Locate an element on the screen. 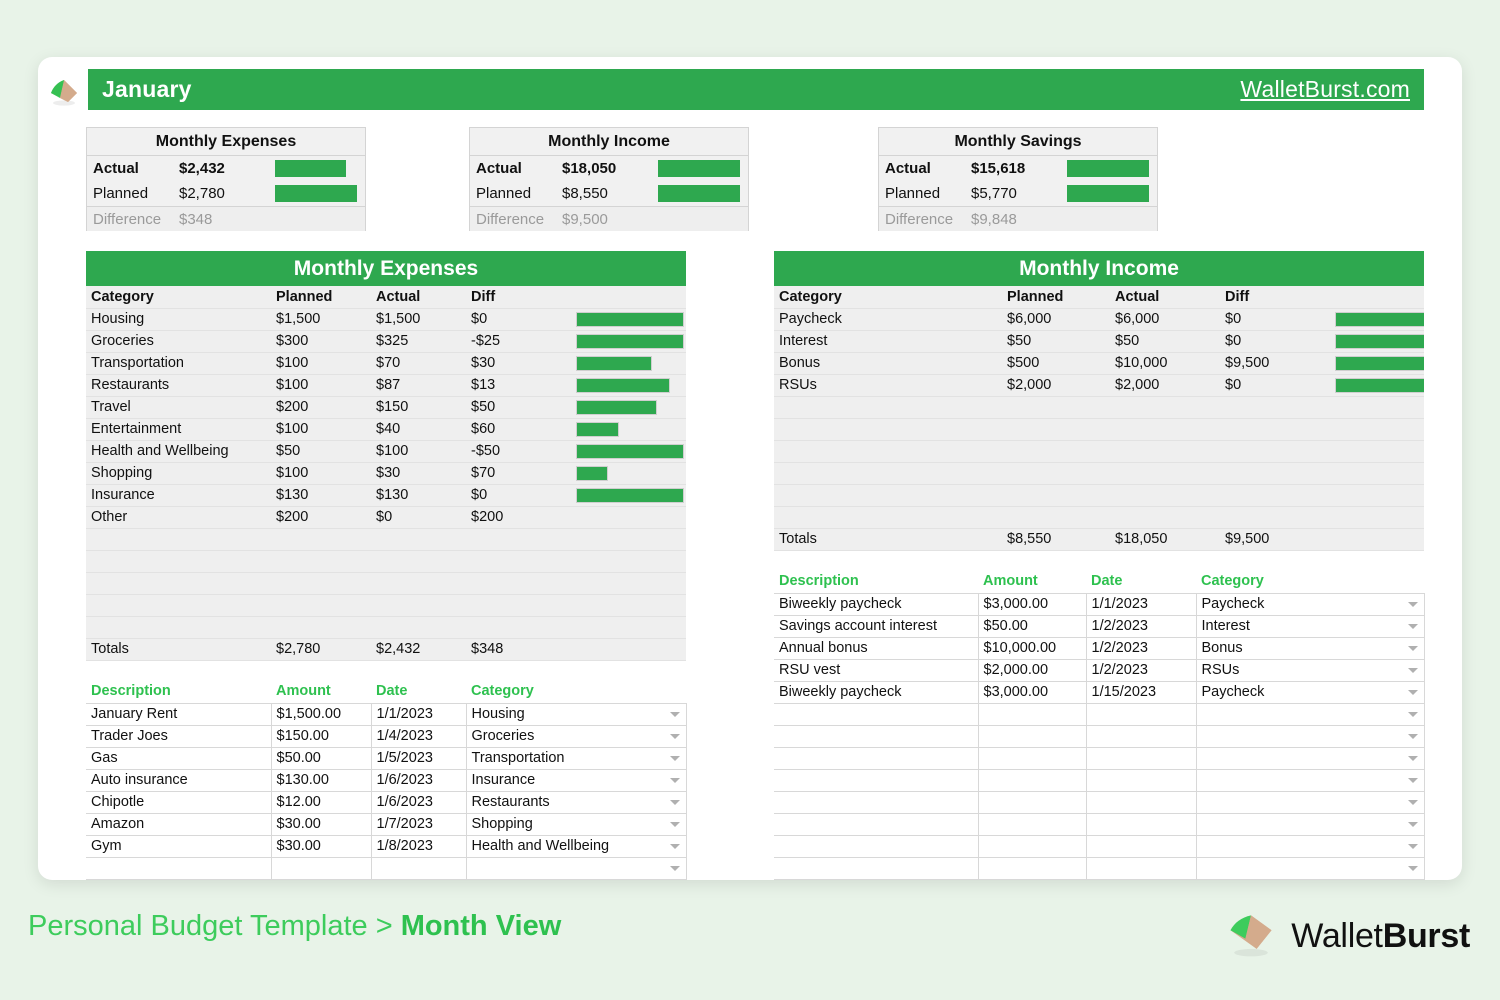 Image resolution: width=1500 pixels, height=1000 pixels. cell-diff: -$25 is located at coordinates (518, 341).